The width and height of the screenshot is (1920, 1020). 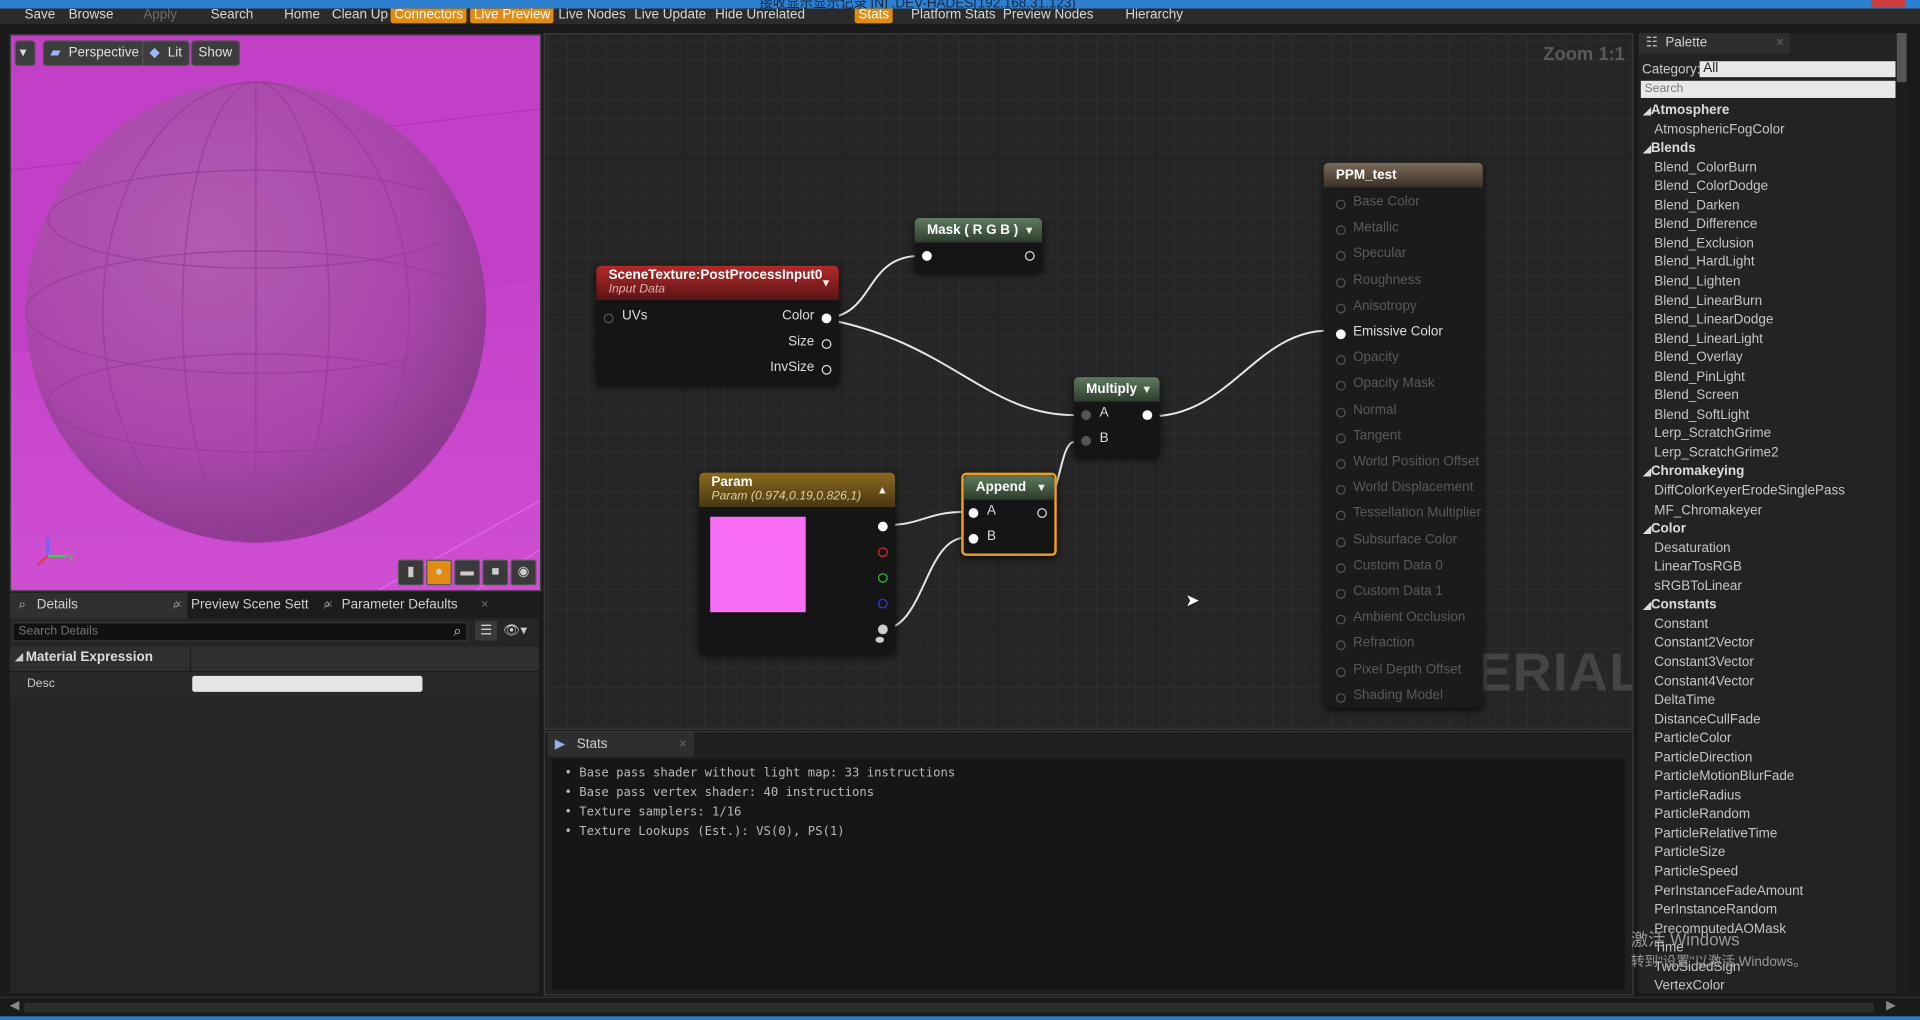 I want to click on append-pin-b, so click(x=973, y=538).